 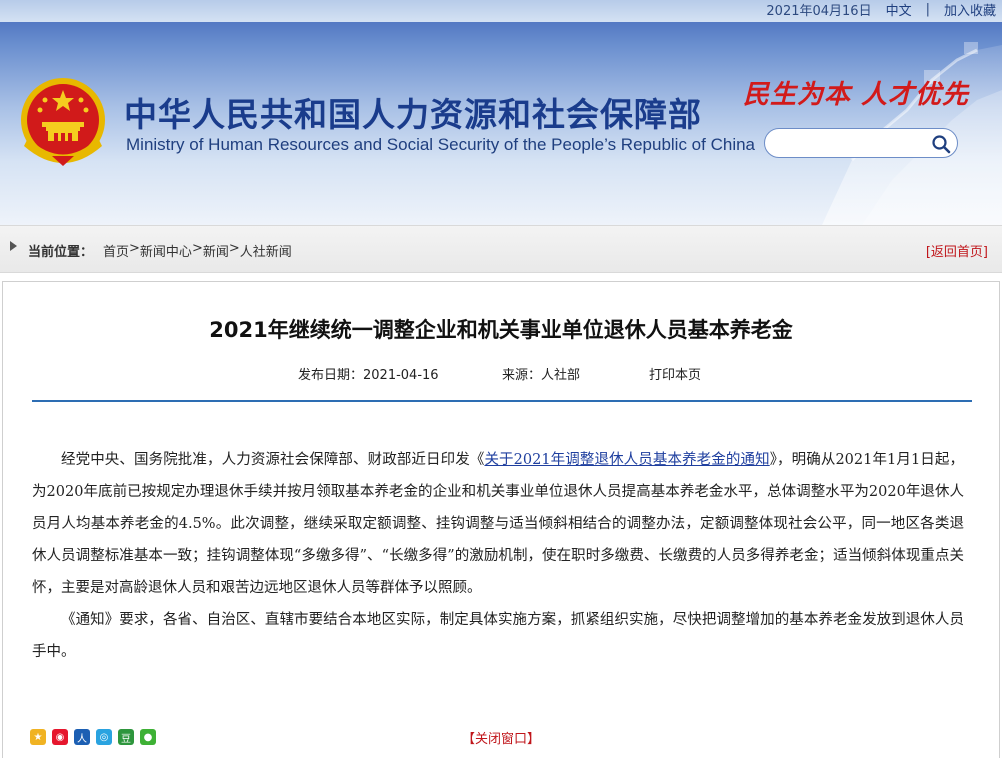 I want to click on ministry-name-cn: 中华人民共和国人力资源和社会保障部, so click(x=413, y=114).